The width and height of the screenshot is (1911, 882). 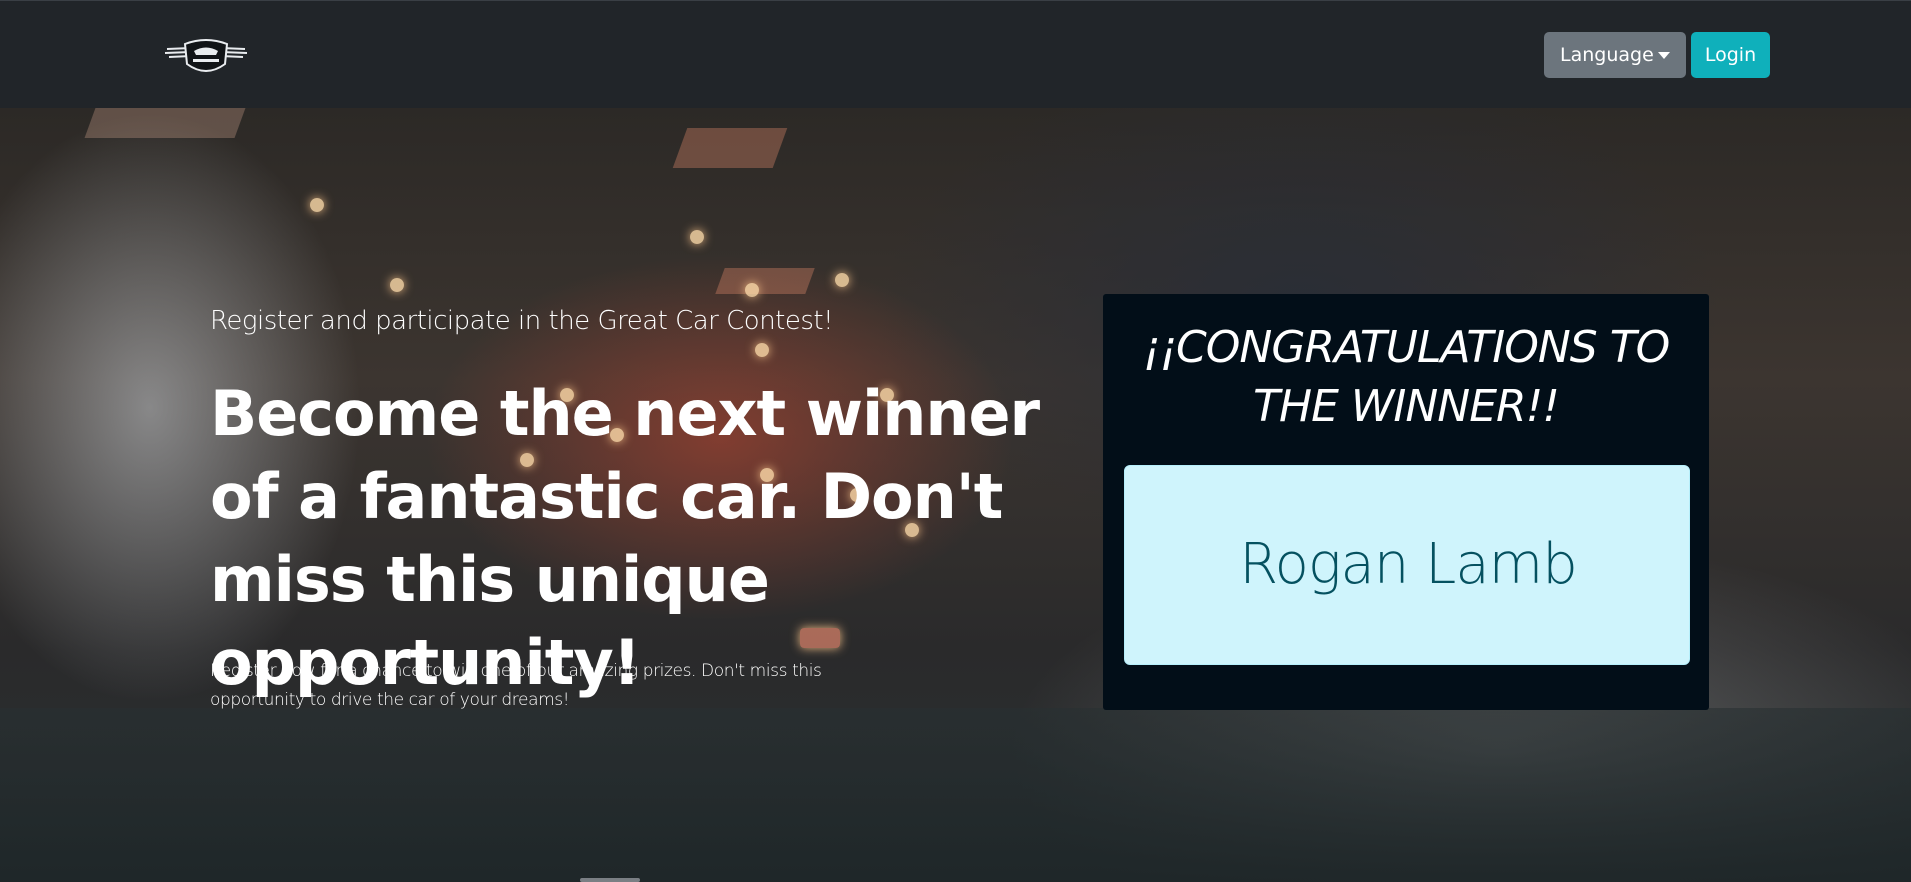 I want to click on language-button-label: Language, so click(x=1607, y=55).